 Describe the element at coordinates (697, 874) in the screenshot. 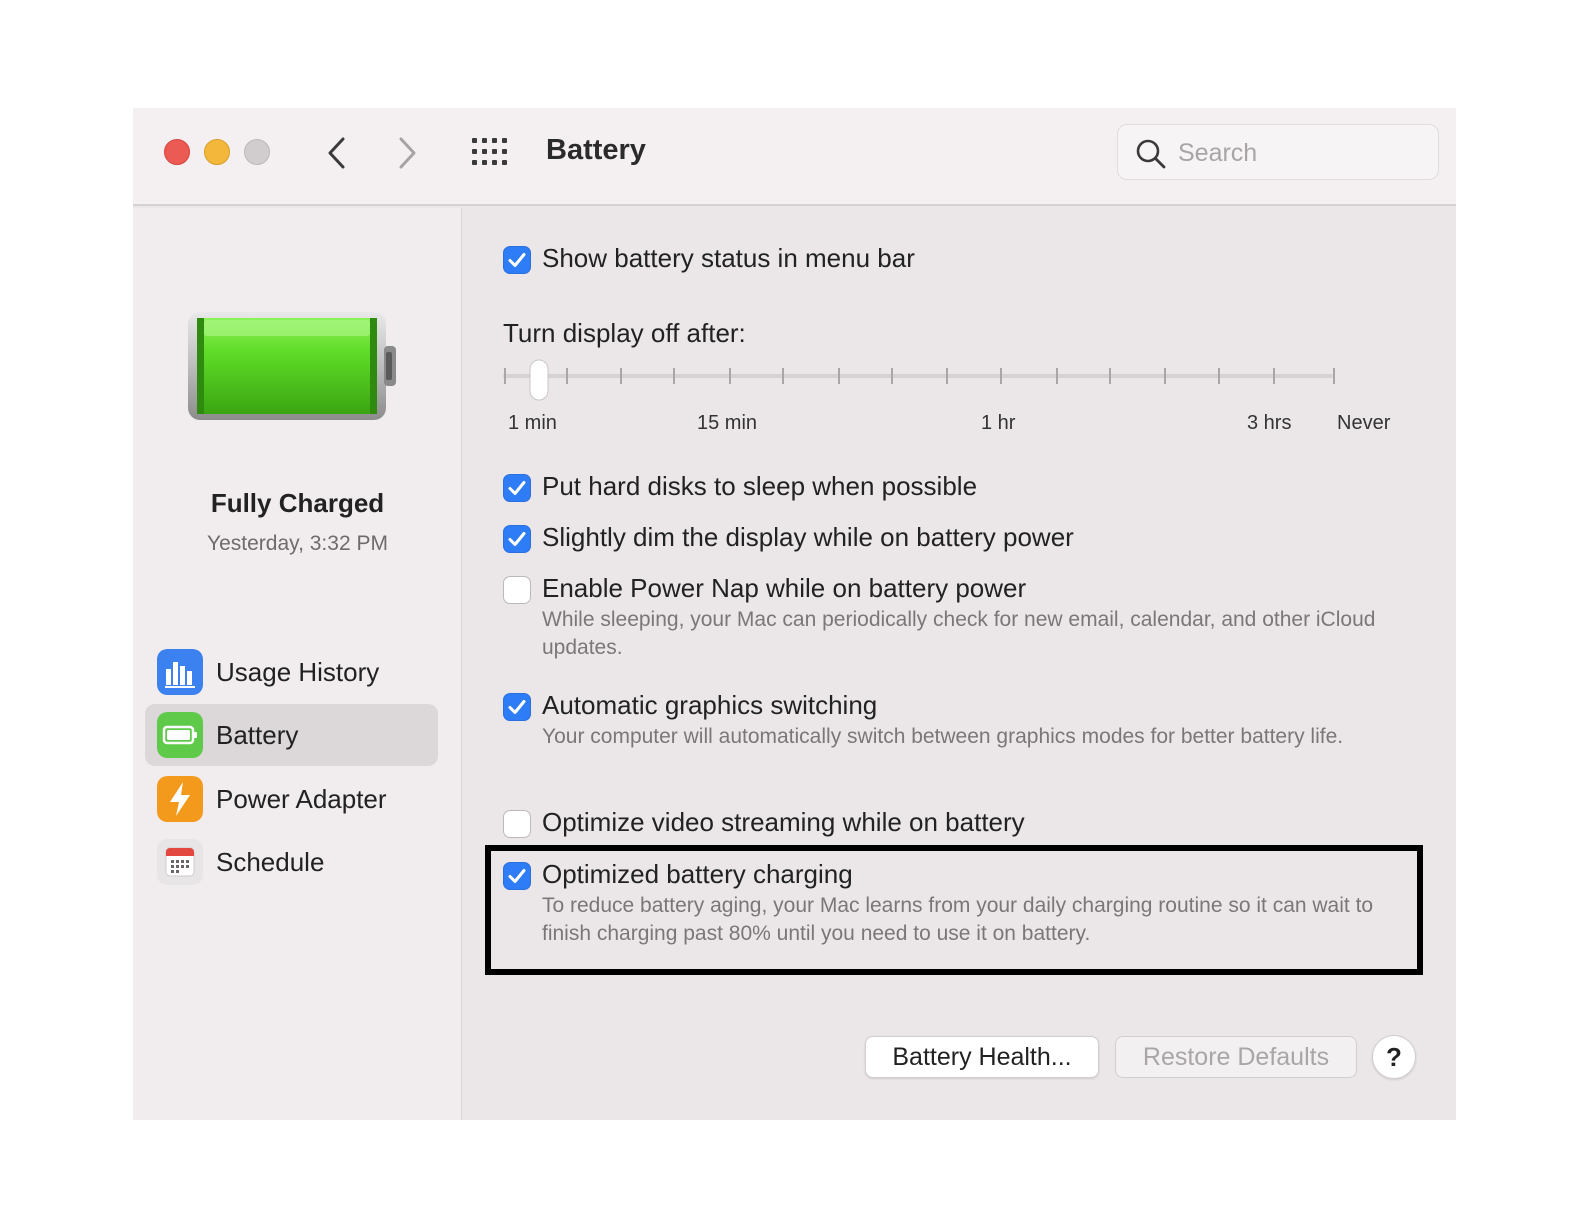

I see `optimized-charging-label: Optimized battery charging` at that location.